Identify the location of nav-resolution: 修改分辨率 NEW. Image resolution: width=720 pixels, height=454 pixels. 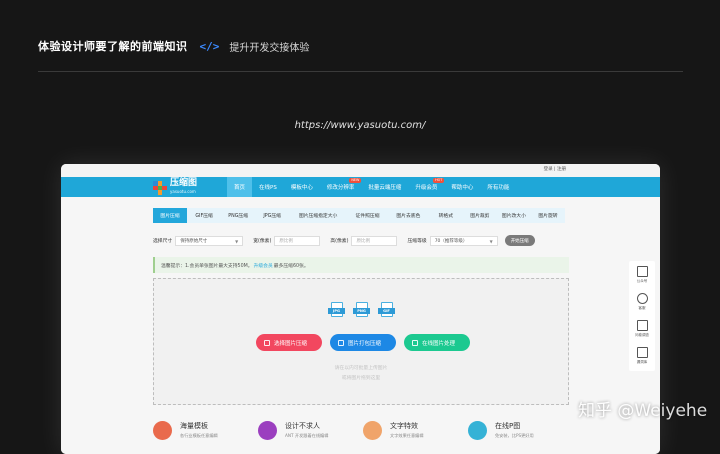
(341, 187).